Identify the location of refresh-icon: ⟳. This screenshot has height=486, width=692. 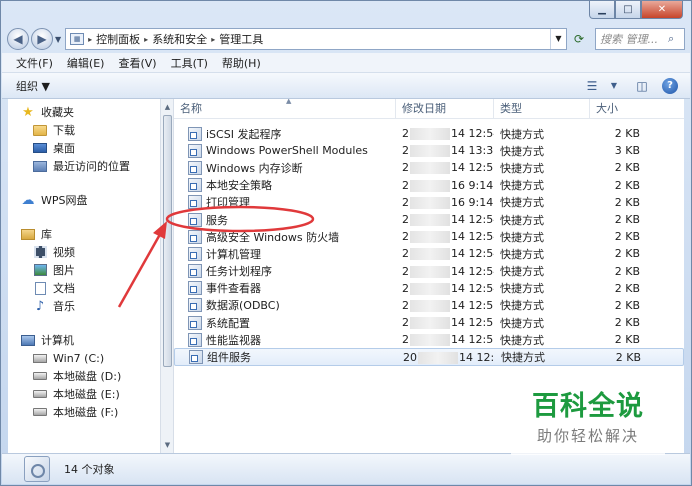
(579, 39).